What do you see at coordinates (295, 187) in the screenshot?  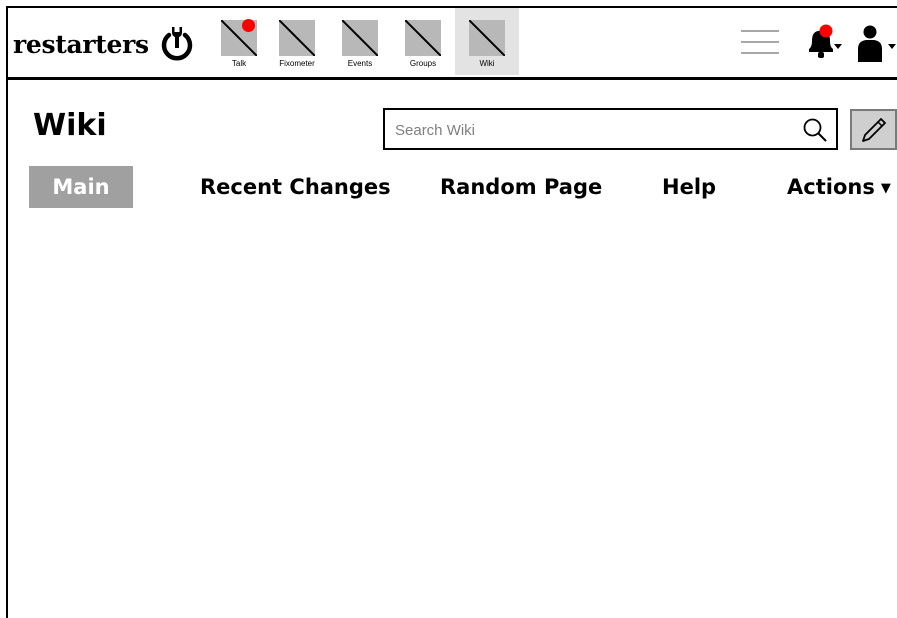 I see `tab-recent-changes: Recent Changes` at bounding box center [295, 187].